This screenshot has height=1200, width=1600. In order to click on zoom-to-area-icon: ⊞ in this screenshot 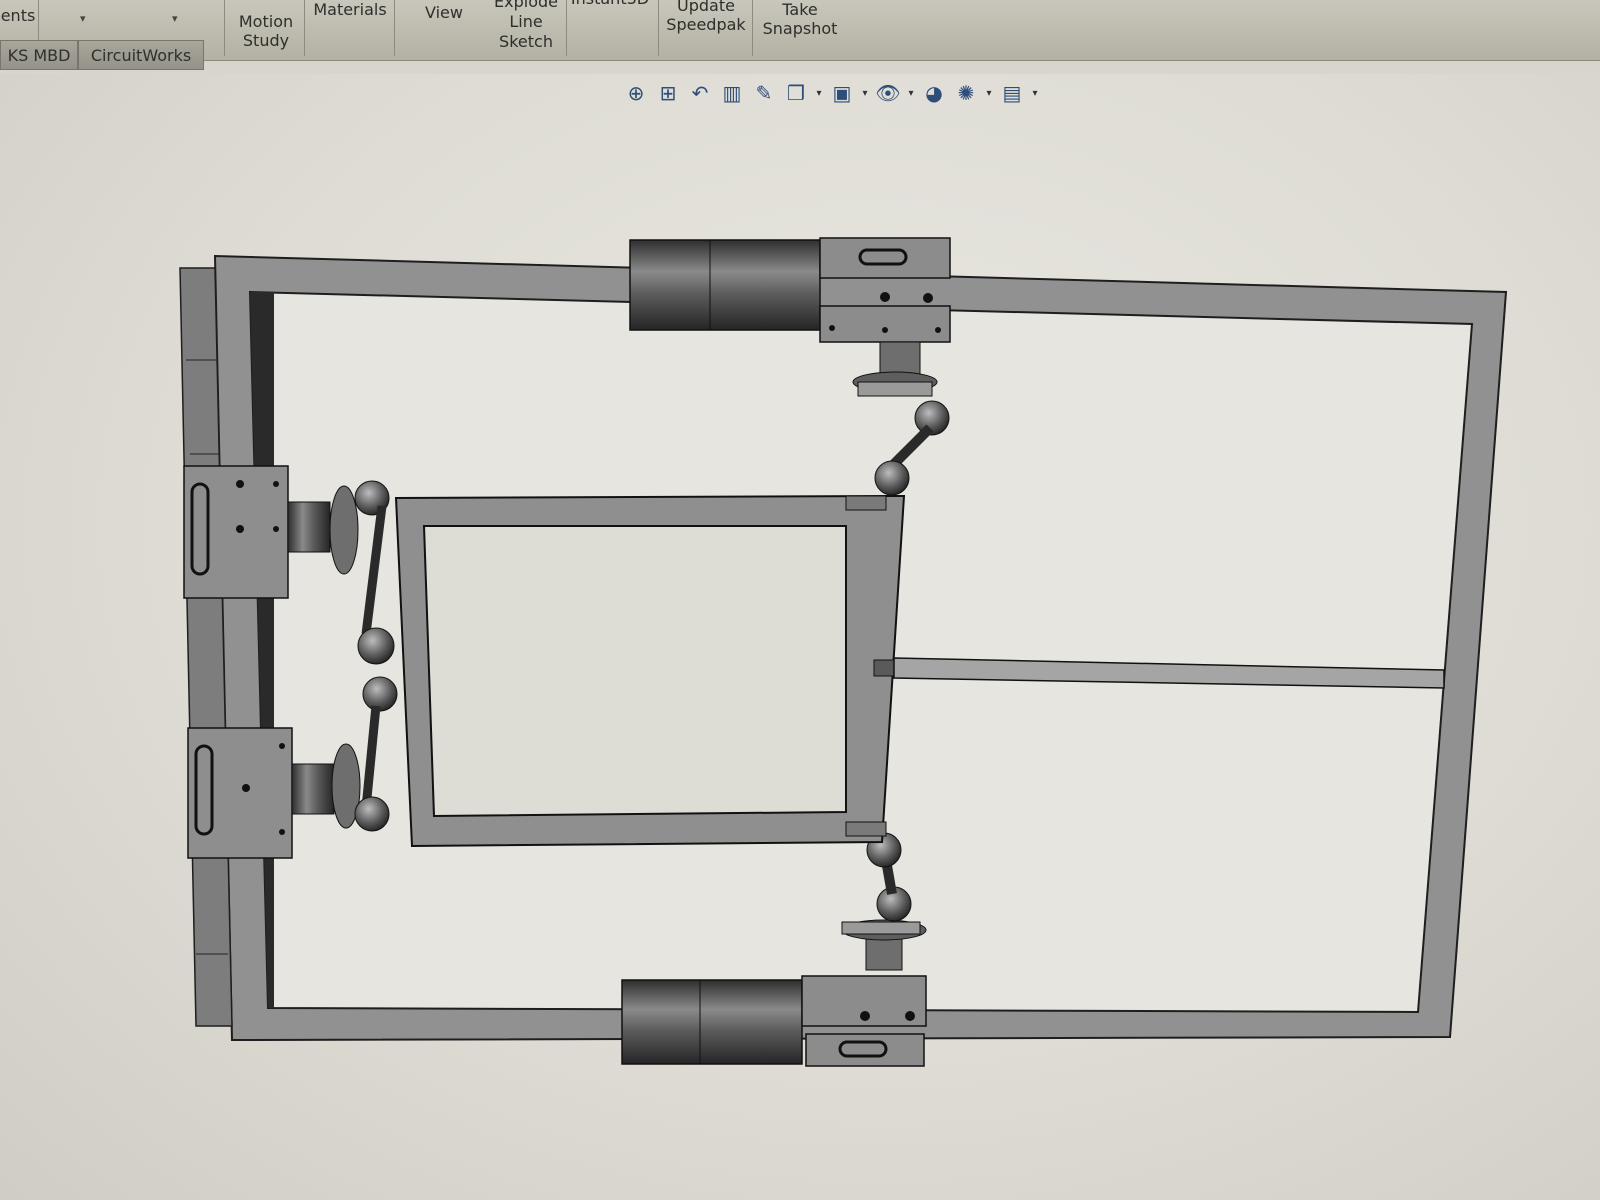, I will do `click(668, 93)`.